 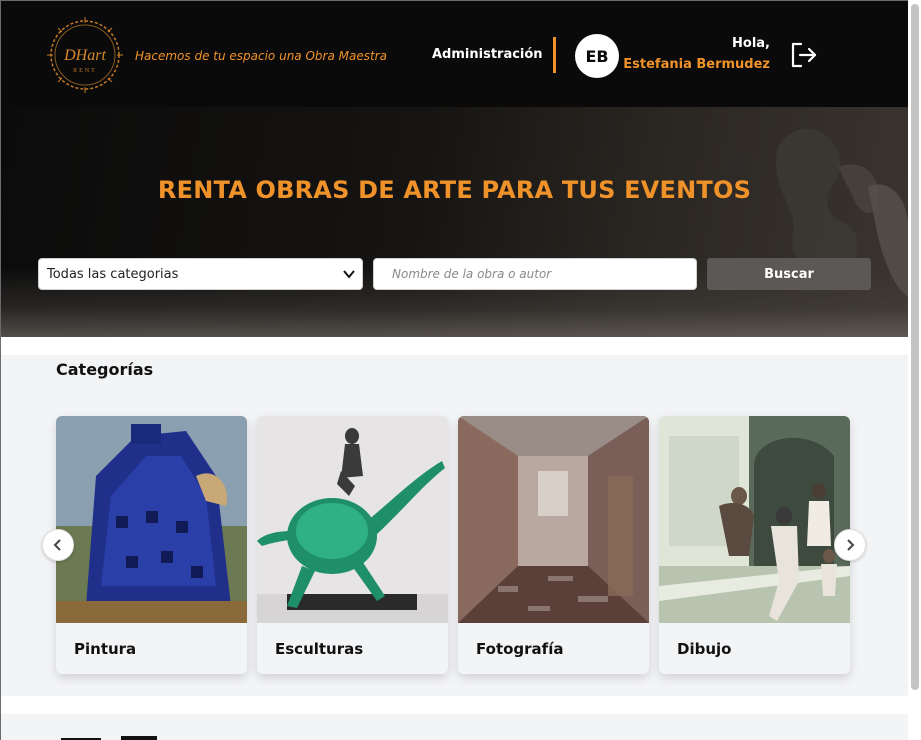 I want to click on category-select: Todas las categorias, so click(x=200, y=274).